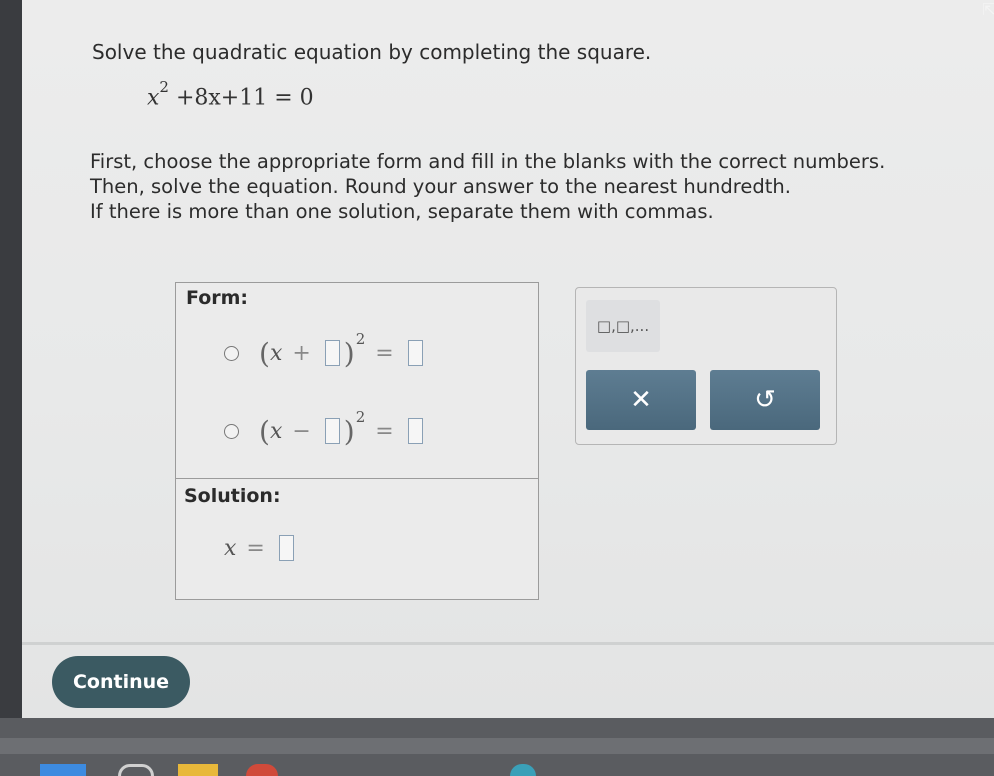 This screenshot has width=994, height=776. I want to click on undo-button: ↺, so click(765, 400).